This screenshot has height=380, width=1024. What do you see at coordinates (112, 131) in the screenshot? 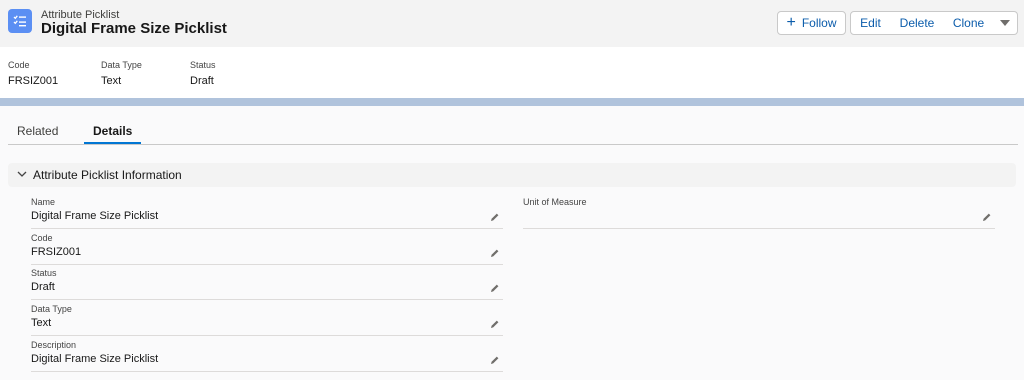
I see `tab-details: Details` at bounding box center [112, 131].